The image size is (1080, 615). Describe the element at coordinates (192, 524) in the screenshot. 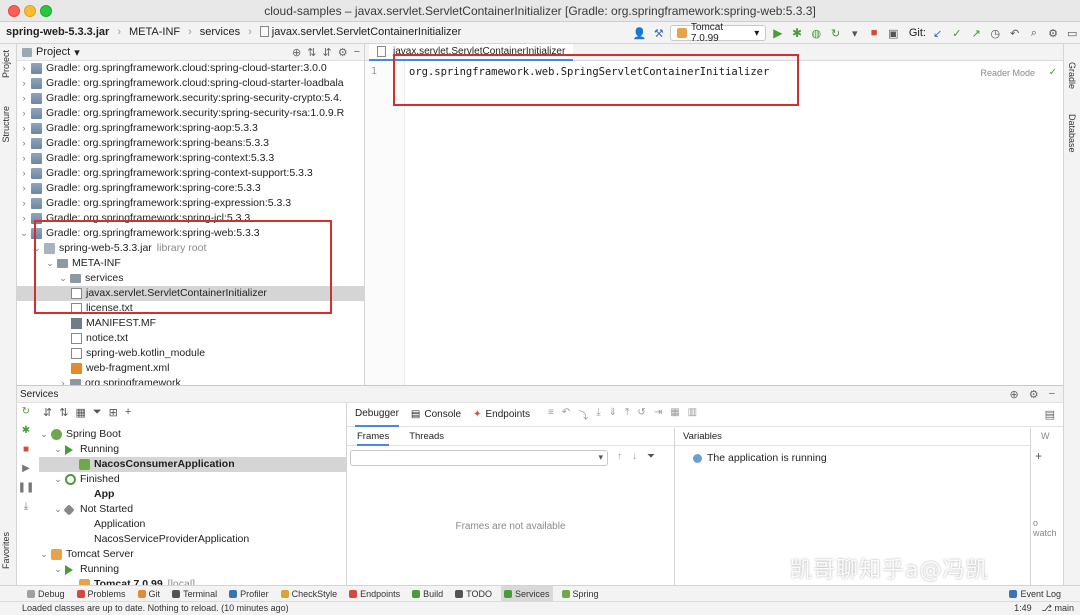

I see `services-tree-item: Application` at that location.